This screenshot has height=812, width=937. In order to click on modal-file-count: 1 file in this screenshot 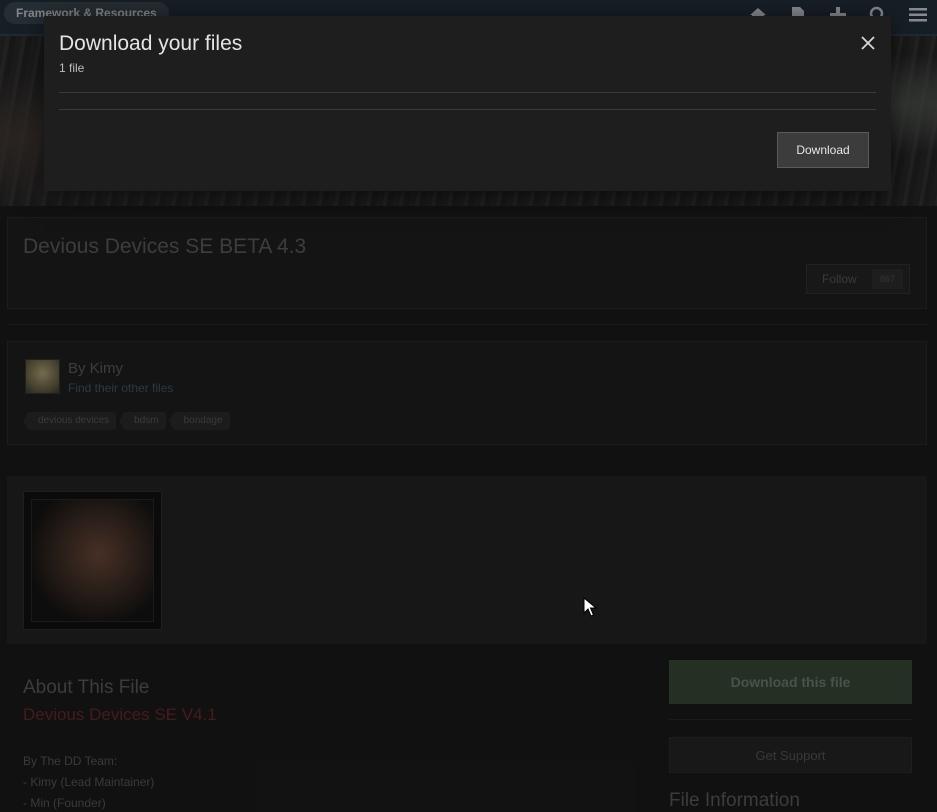, I will do `click(72, 68)`.